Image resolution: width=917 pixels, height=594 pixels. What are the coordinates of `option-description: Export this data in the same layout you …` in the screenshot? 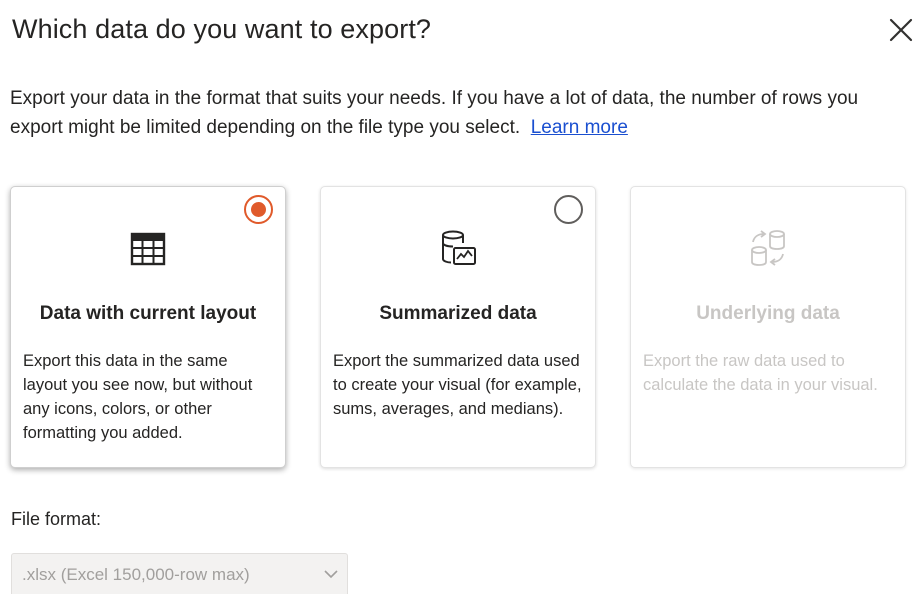 It's located at (138, 397).